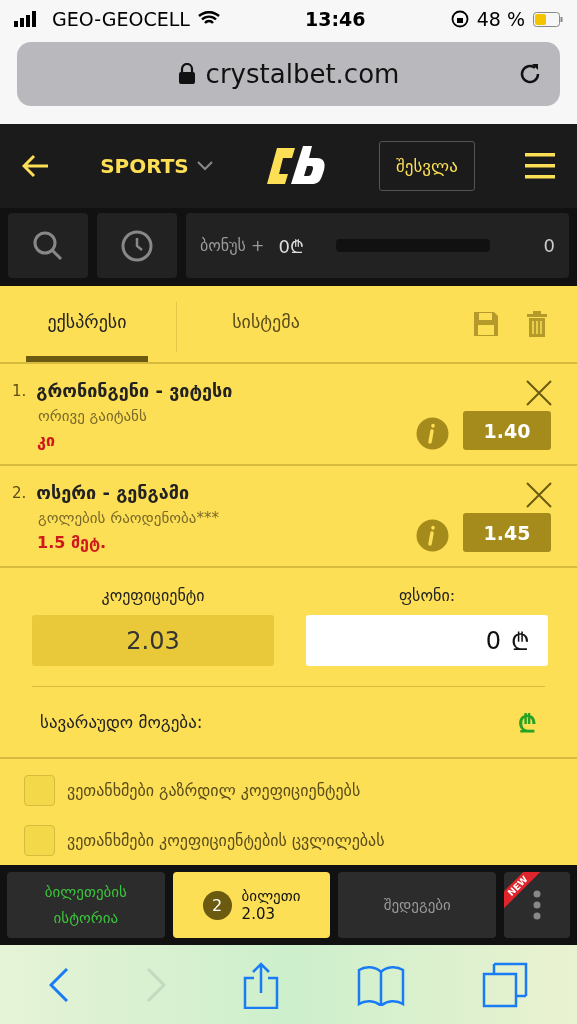 The height and width of the screenshot is (1024, 577). I want to click on bet-pick: 1.5 მეტ., so click(72, 542).